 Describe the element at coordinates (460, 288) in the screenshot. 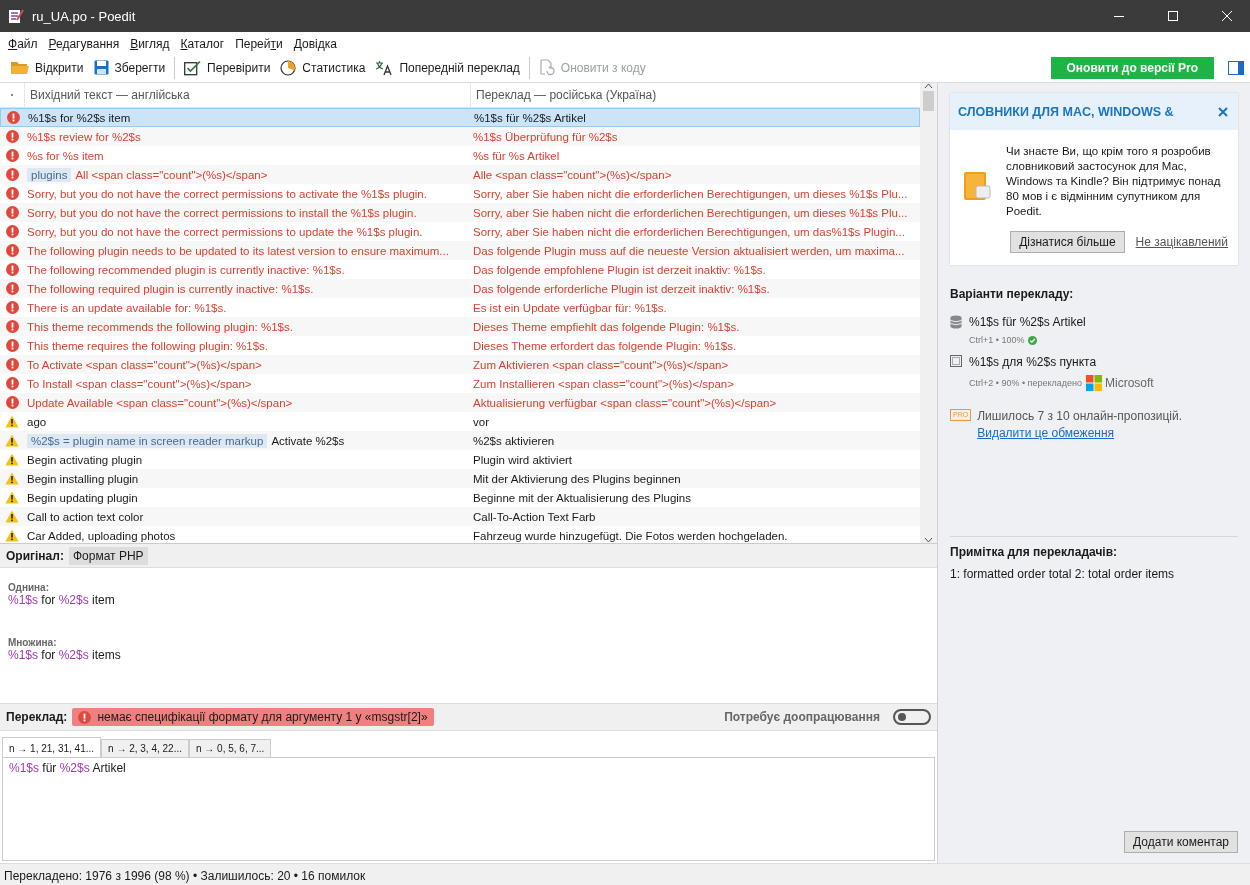

I see `list-row: The following required plugin is currently inactive: %1$s. Das folgende erforderliche Plugin ist derzeit inaktiv: %1$s.` at that location.